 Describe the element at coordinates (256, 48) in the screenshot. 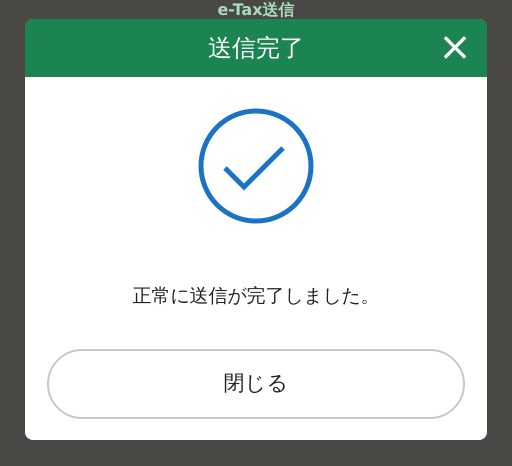

I see `dialog-title: 送信完了` at that location.